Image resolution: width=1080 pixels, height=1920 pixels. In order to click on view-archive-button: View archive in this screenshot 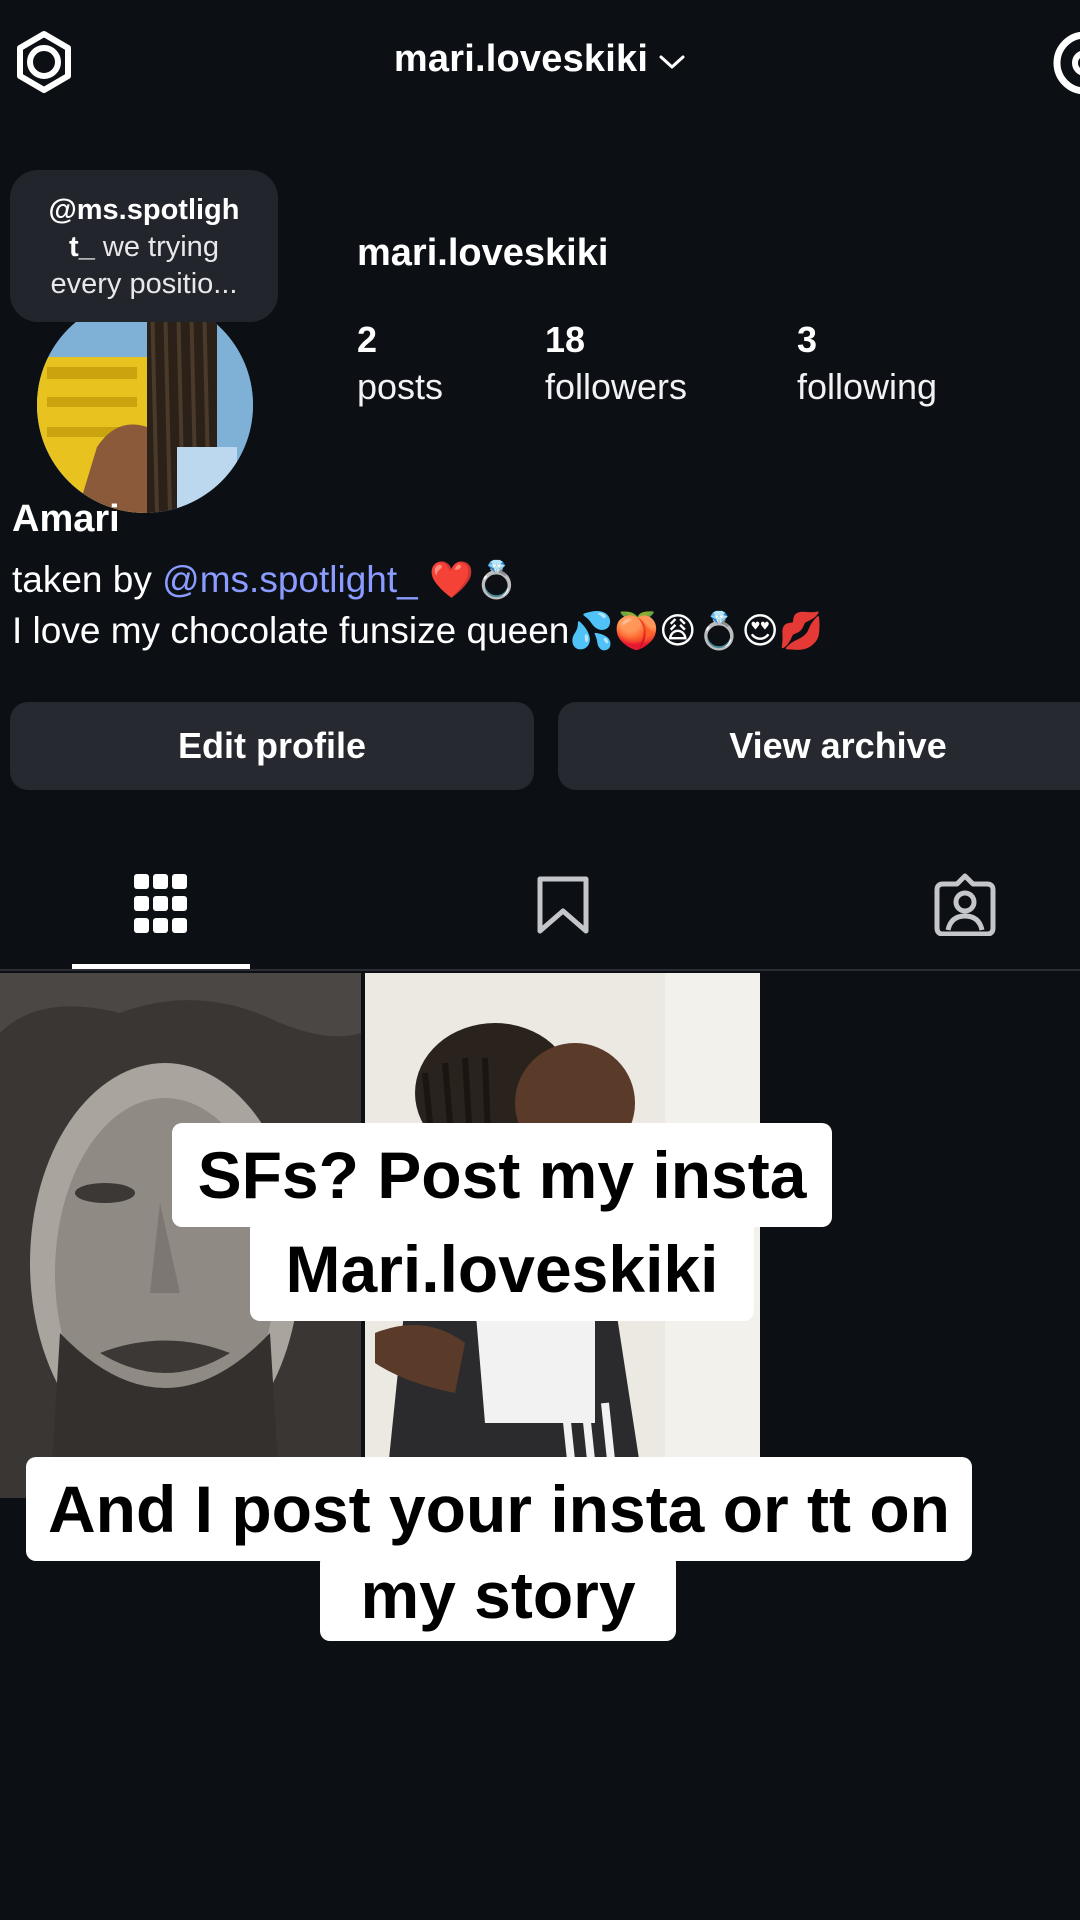, I will do `click(819, 746)`.